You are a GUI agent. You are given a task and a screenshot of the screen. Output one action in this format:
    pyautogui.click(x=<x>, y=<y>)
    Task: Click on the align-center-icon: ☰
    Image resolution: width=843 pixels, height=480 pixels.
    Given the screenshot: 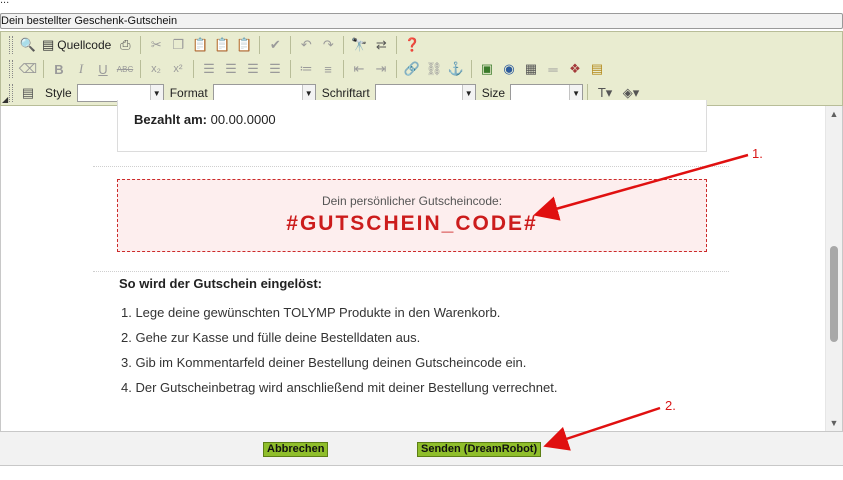 What is the action you would take?
    pyautogui.click(x=231, y=69)
    